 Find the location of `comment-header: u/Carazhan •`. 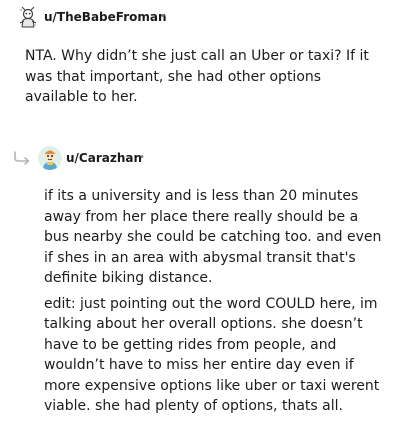

comment-header: u/Carazhan • is located at coordinates (200, 157).